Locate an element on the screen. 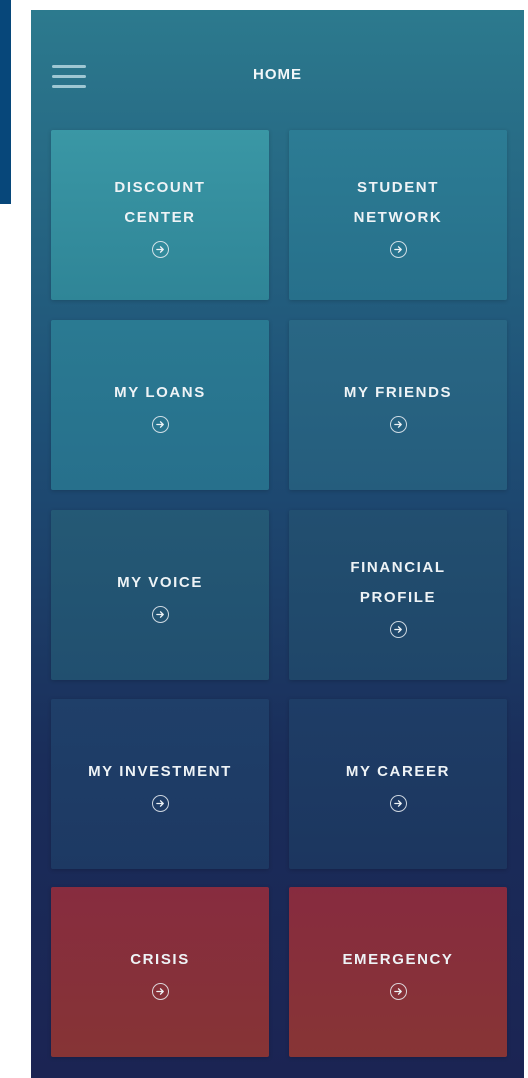 This screenshot has height=1078, width=528. tile-label: MY VOICE is located at coordinates (160, 582).